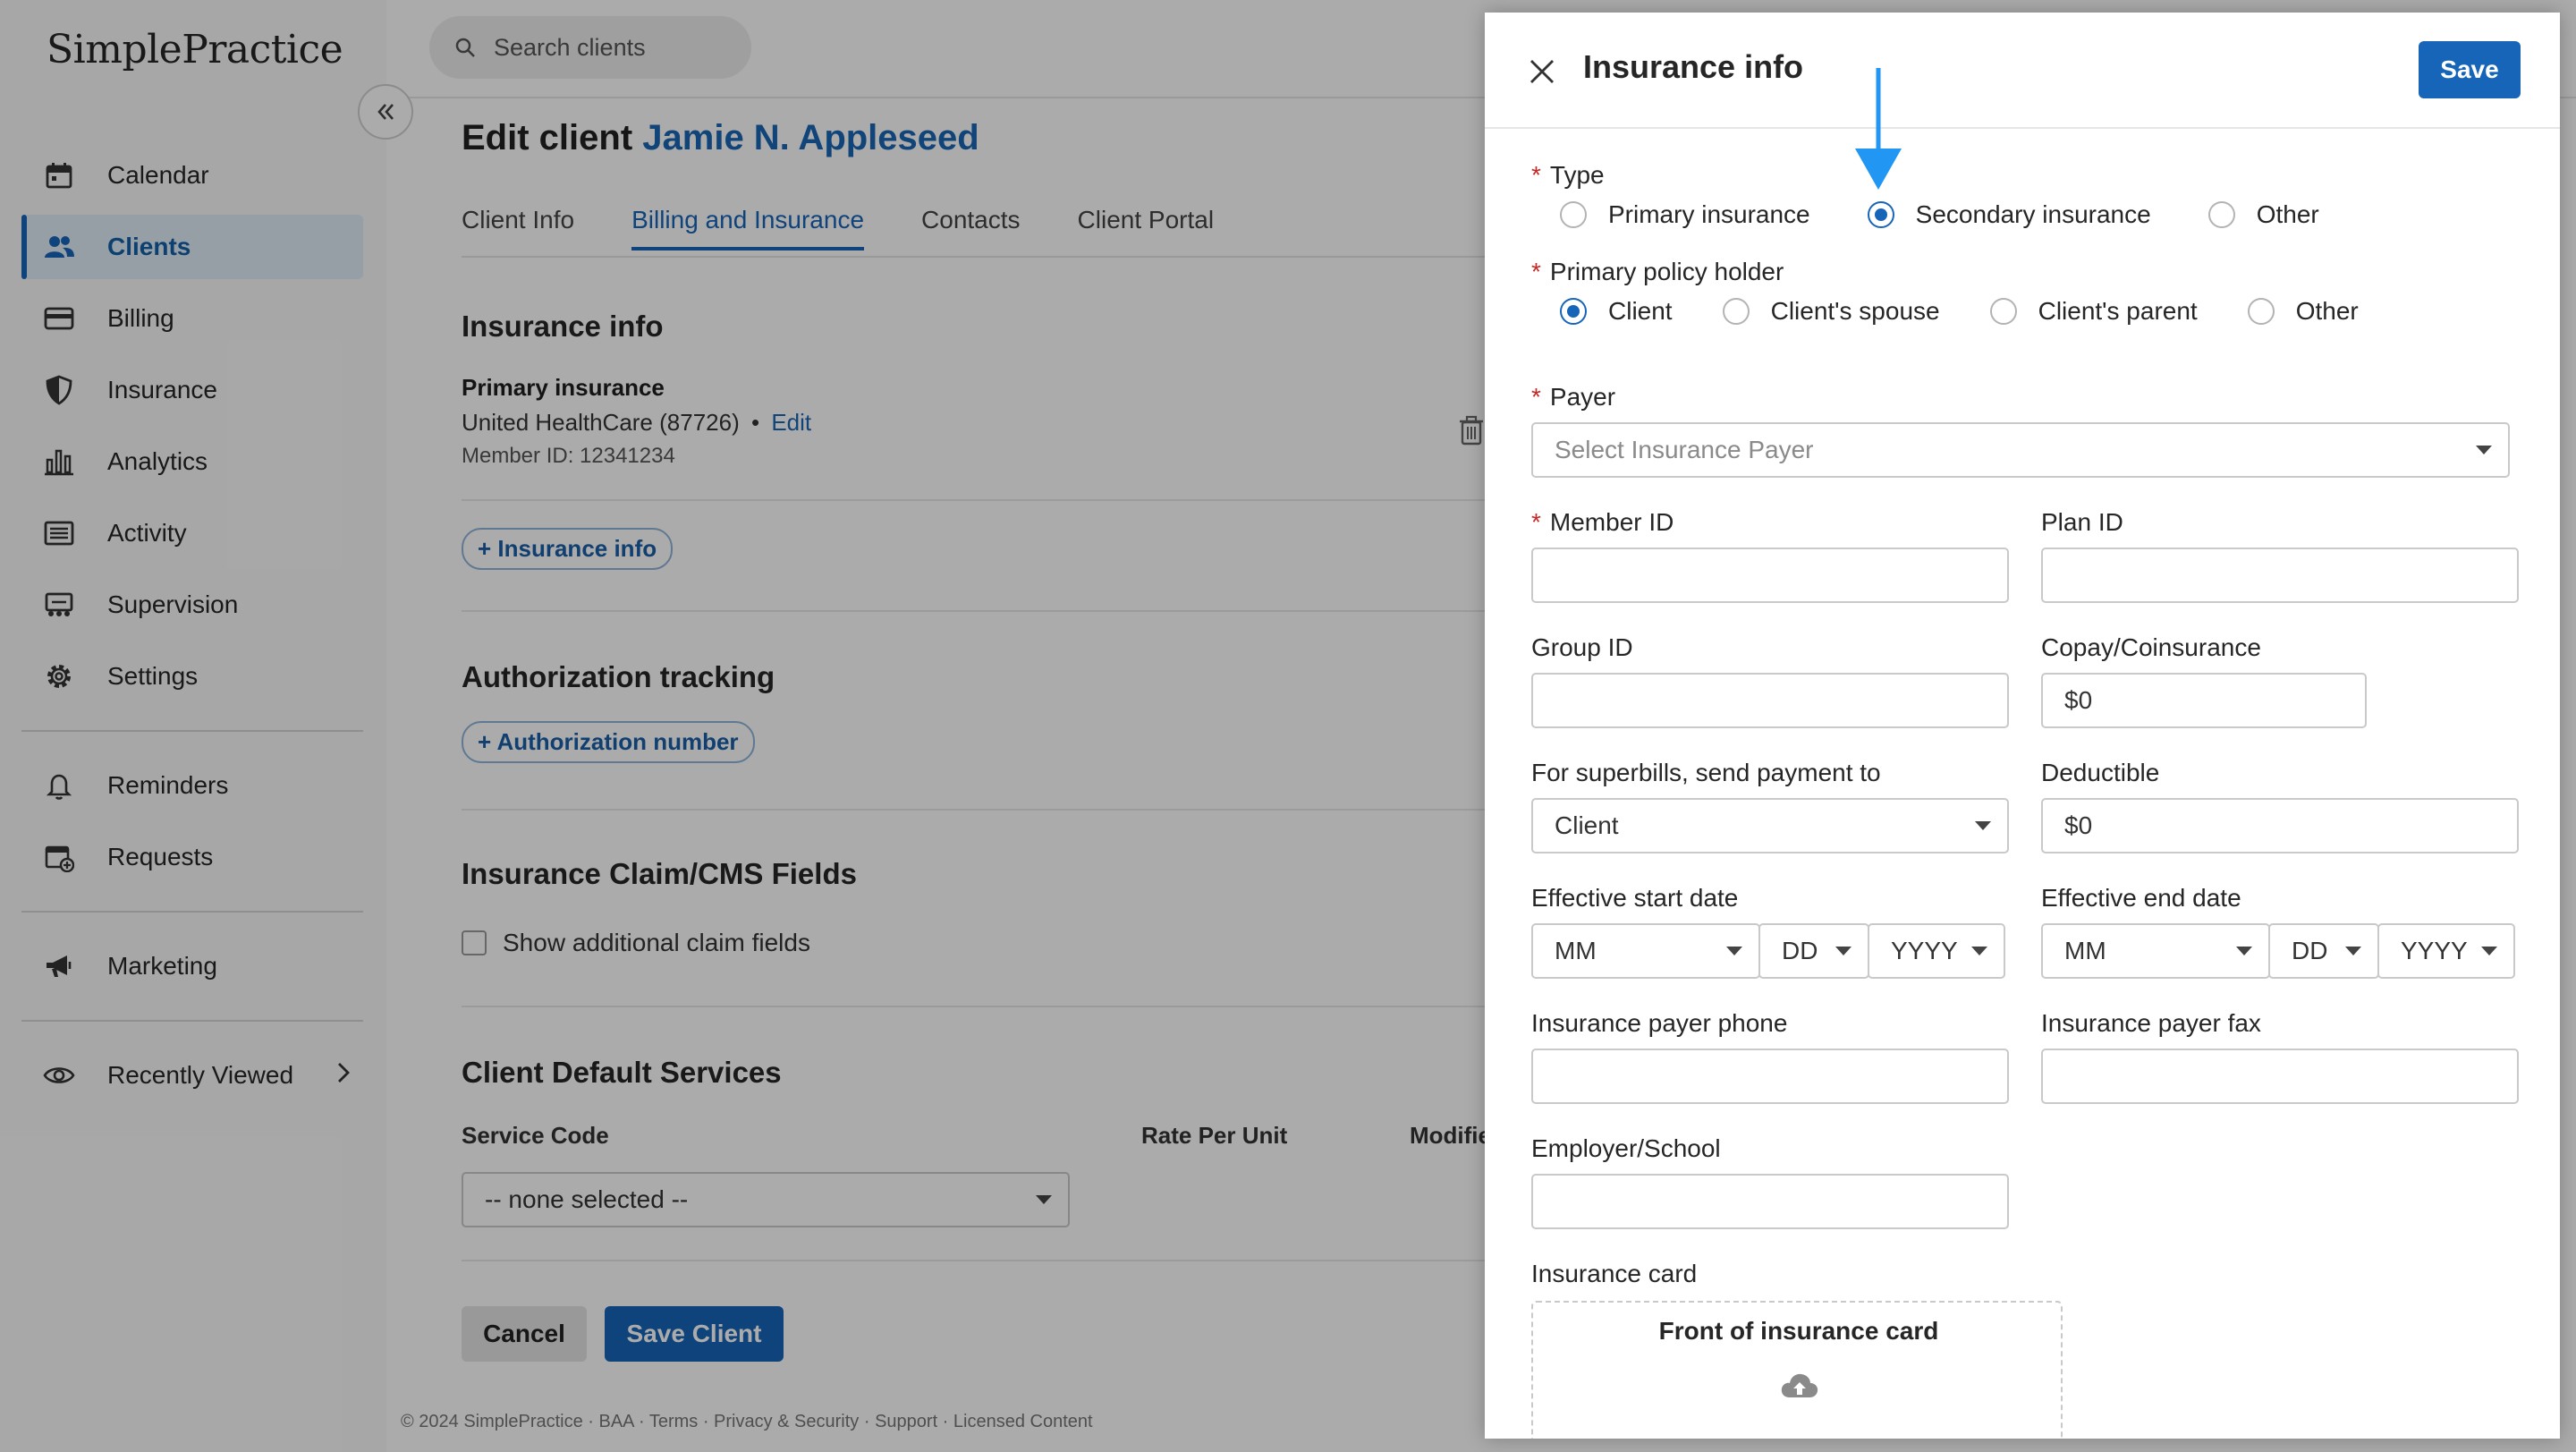 The image size is (2576, 1452). What do you see at coordinates (2280, 575) in the screenshot?
I see `plan-id-input` at bounding box center [2280, 575].